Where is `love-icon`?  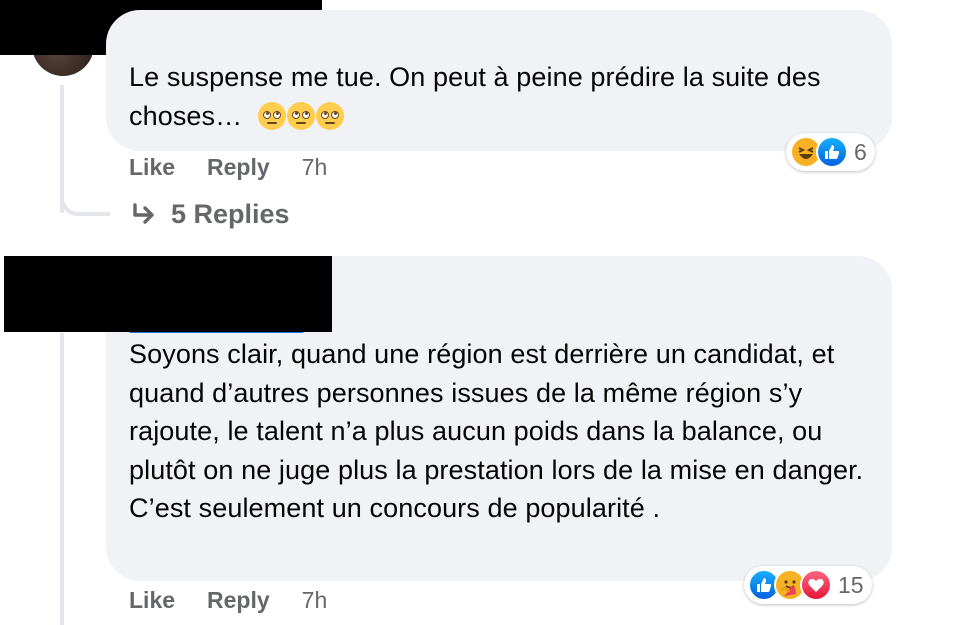
love-icon is located at coordinates (816, 585).